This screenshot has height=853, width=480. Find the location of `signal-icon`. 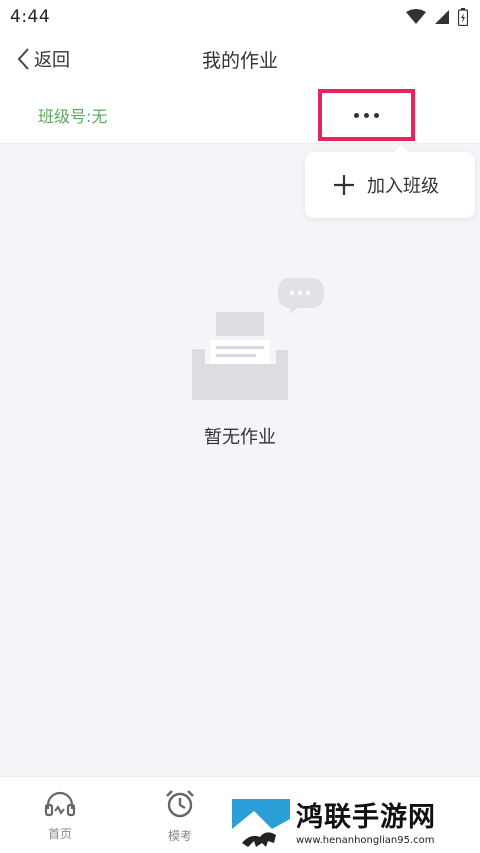

signal-icon is located at coordinates (442, 17).